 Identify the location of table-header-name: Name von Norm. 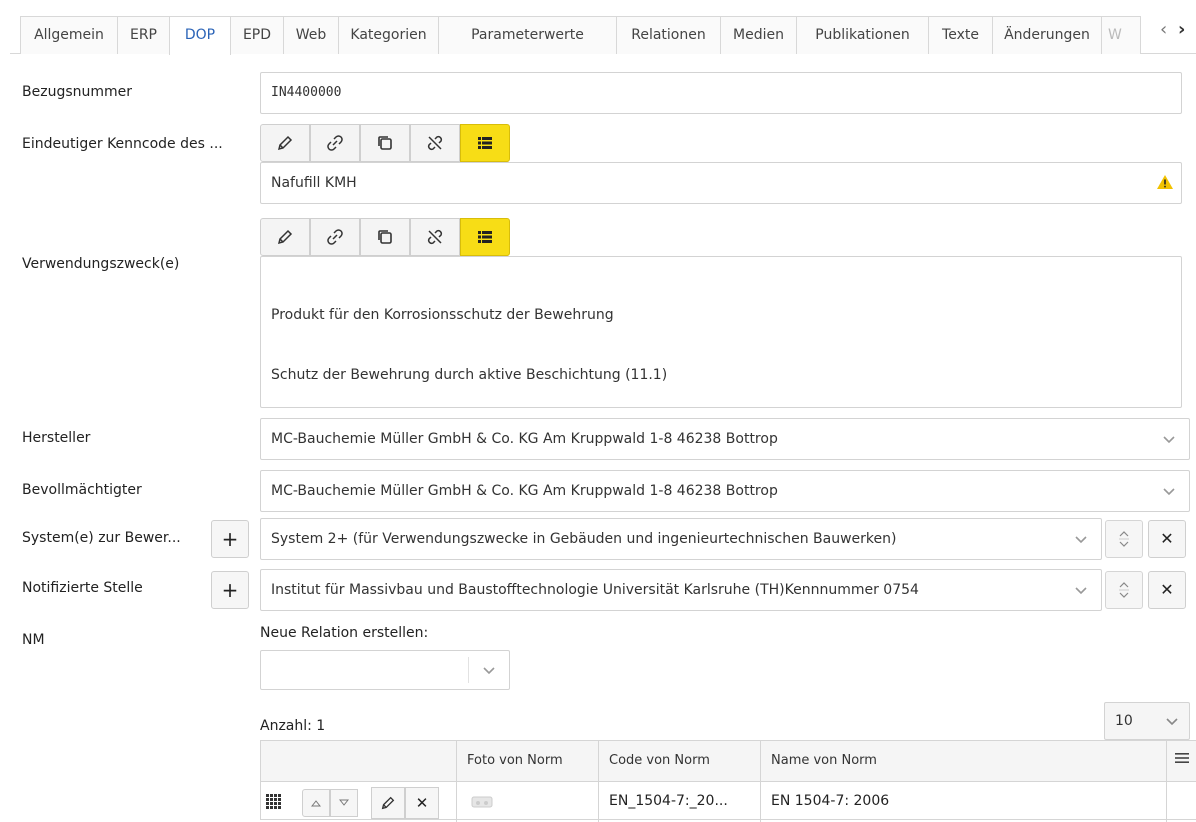
(964, 761).